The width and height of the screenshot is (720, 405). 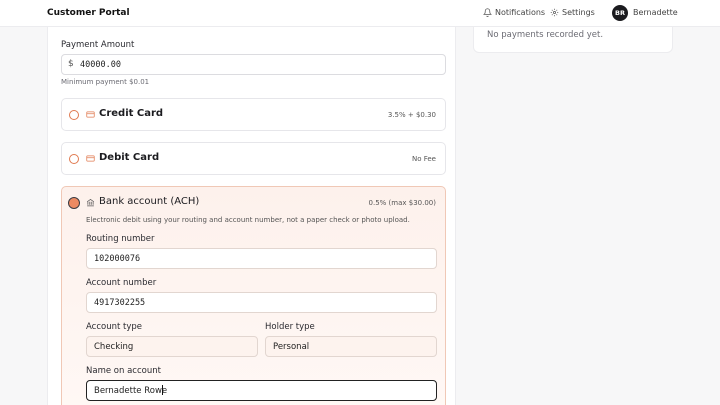 What do you see at coordinates (98, 45) in the screenshot?
I see `payment-amount-label: Payment Amount` at bounding box center [98, 45].